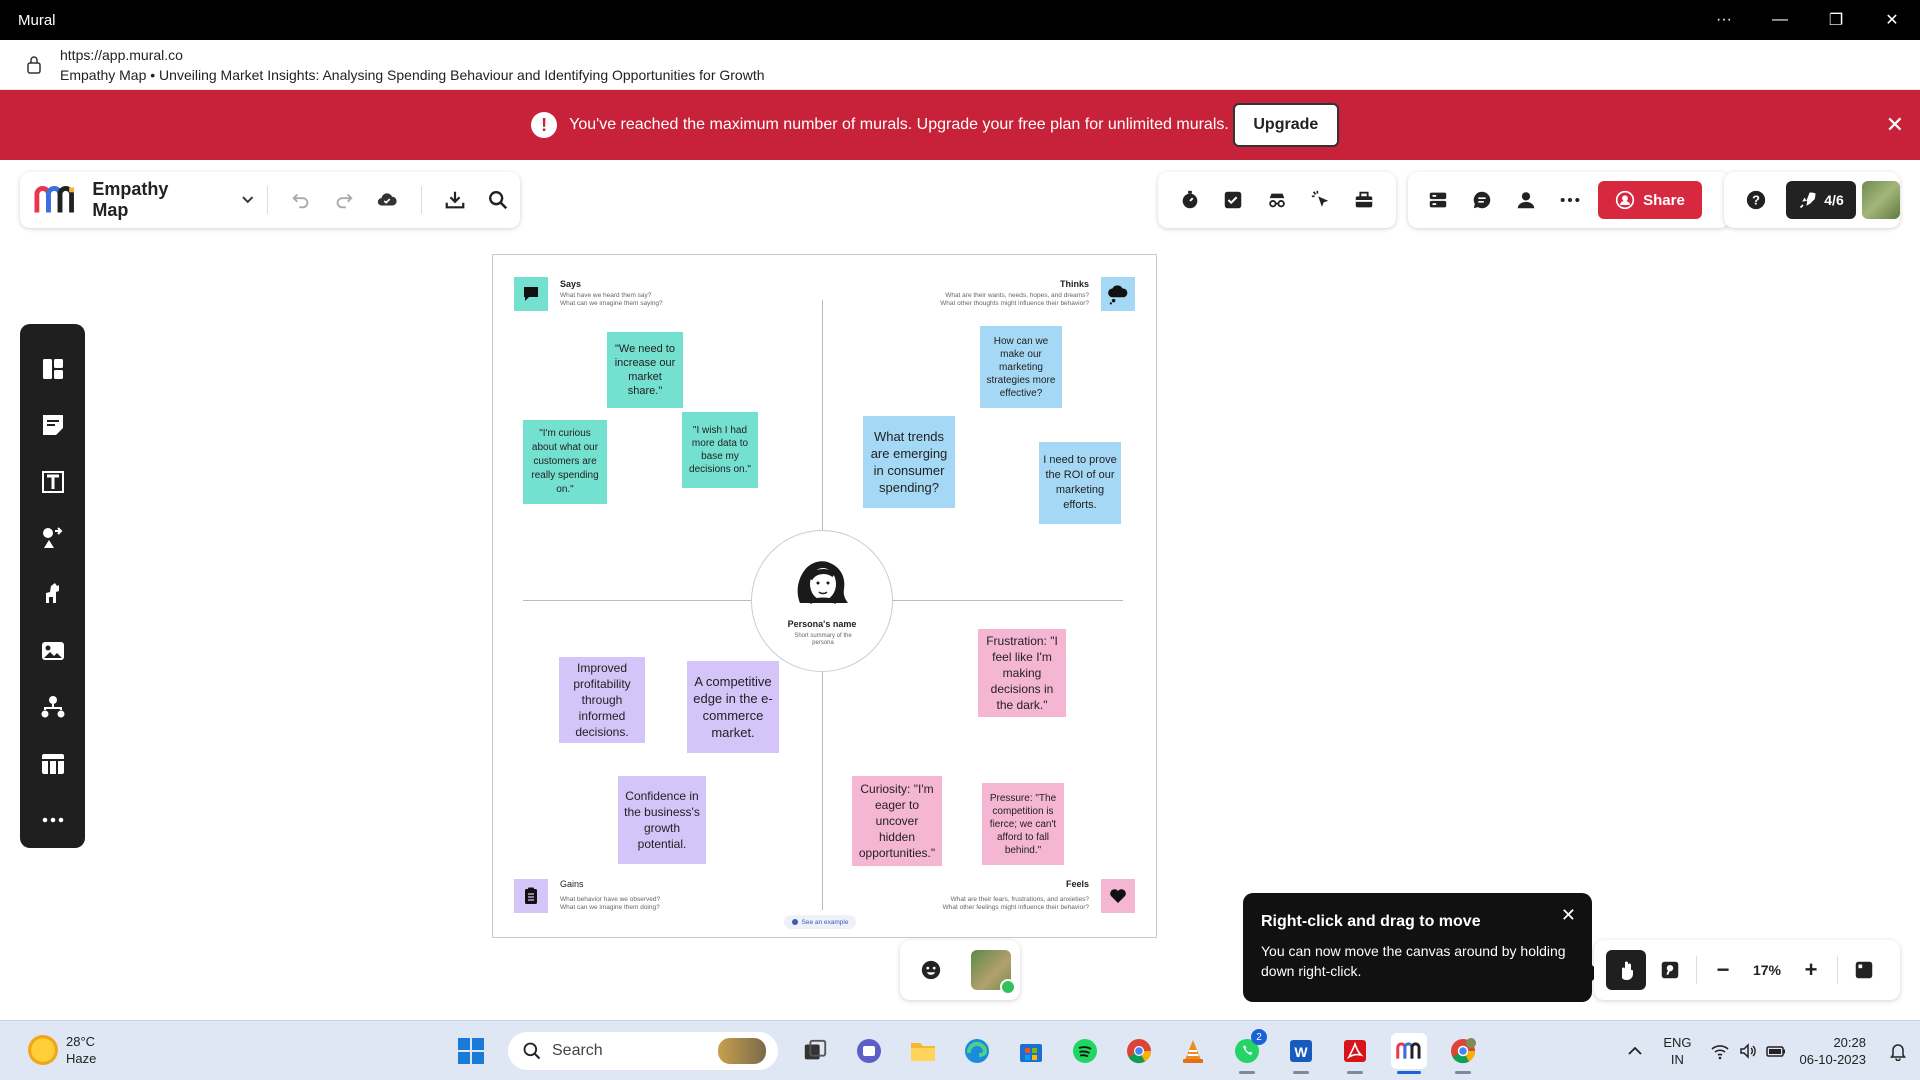  Describe the element at coordinates (1190, 200) in the screenshot. I see `timer-icon` at that location.